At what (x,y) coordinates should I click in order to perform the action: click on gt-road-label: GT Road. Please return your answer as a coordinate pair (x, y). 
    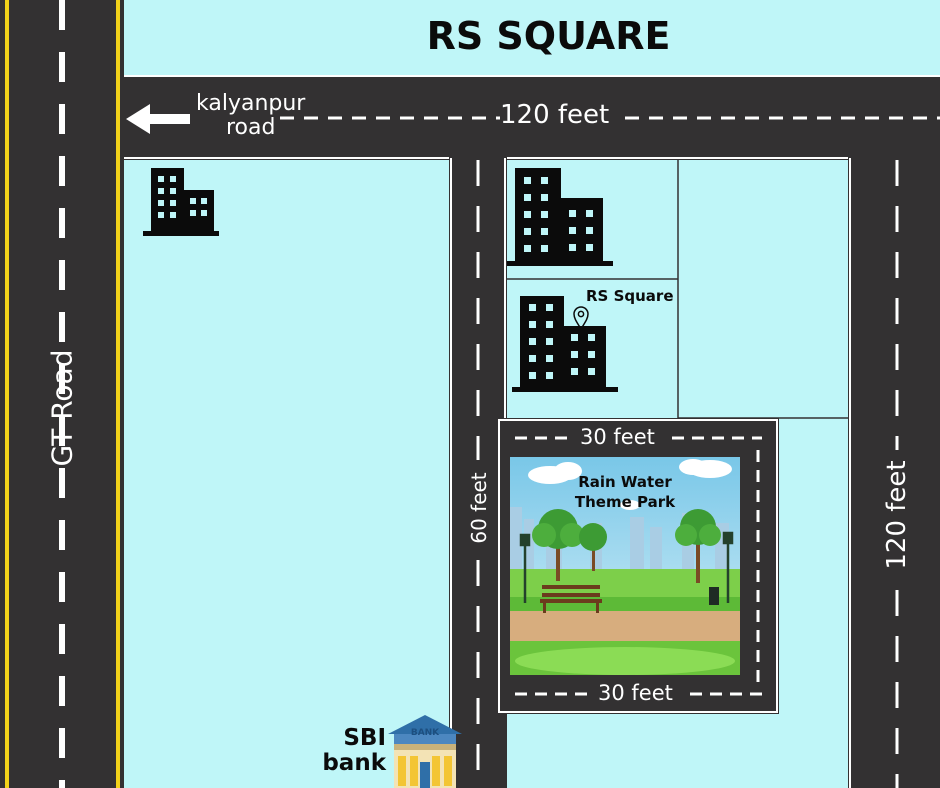
    Looking at the image, I should click on (62, 408).